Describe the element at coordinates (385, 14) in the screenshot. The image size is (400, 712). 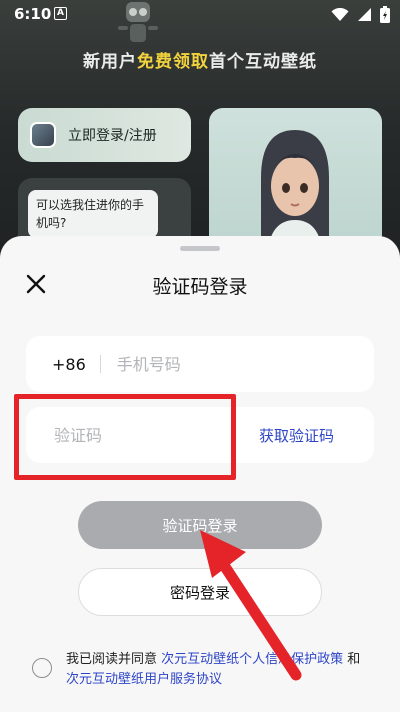
I see `battery-icon` at that location.